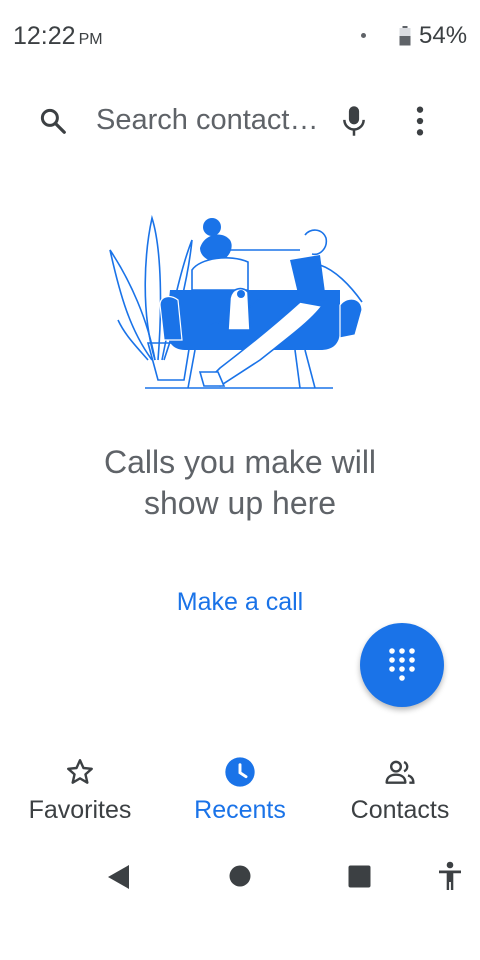 This screenshot has height=960, width=480. What do you see at coordinates (119, 877) in the screenshot?
I see `back-icon` at bounding box center [119, 877].